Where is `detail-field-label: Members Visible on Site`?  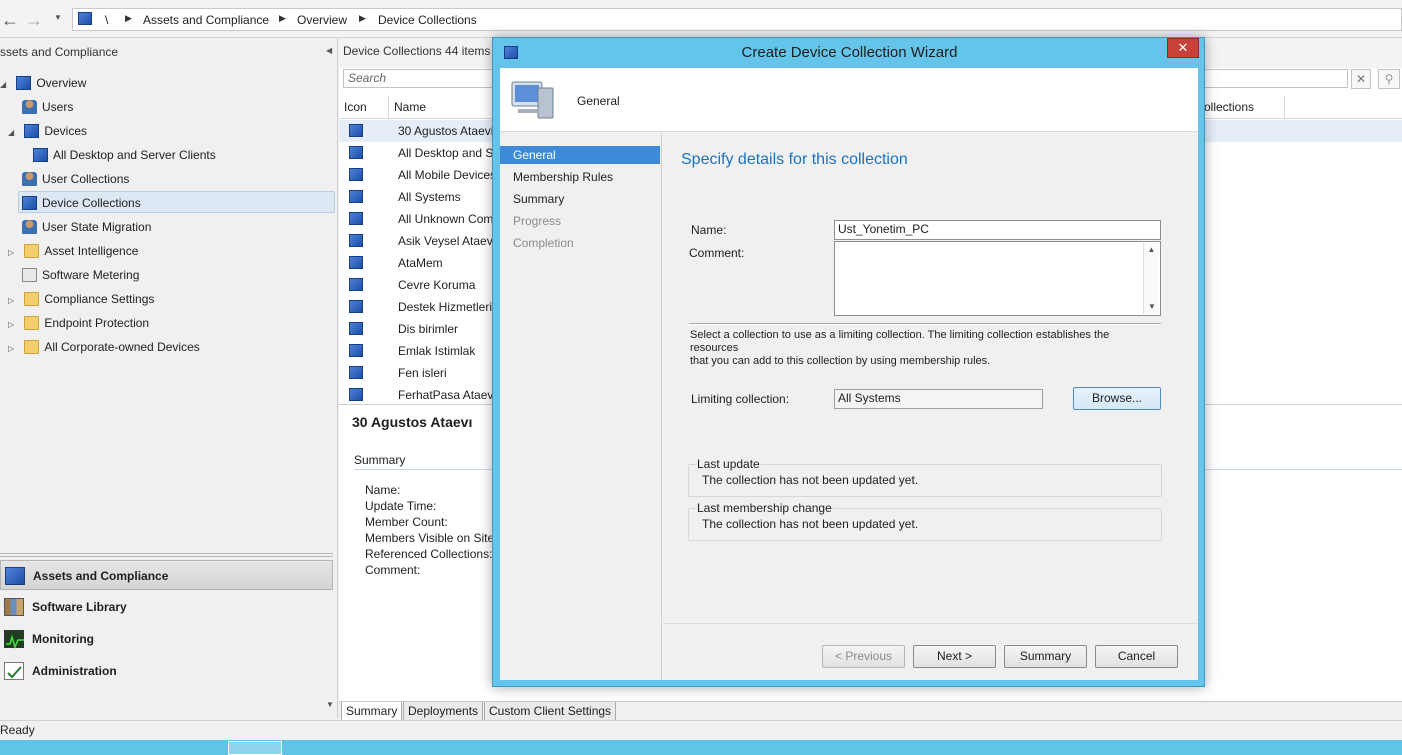
detail-field-label: Members Visible on Site is located at coordinates (430, 538).